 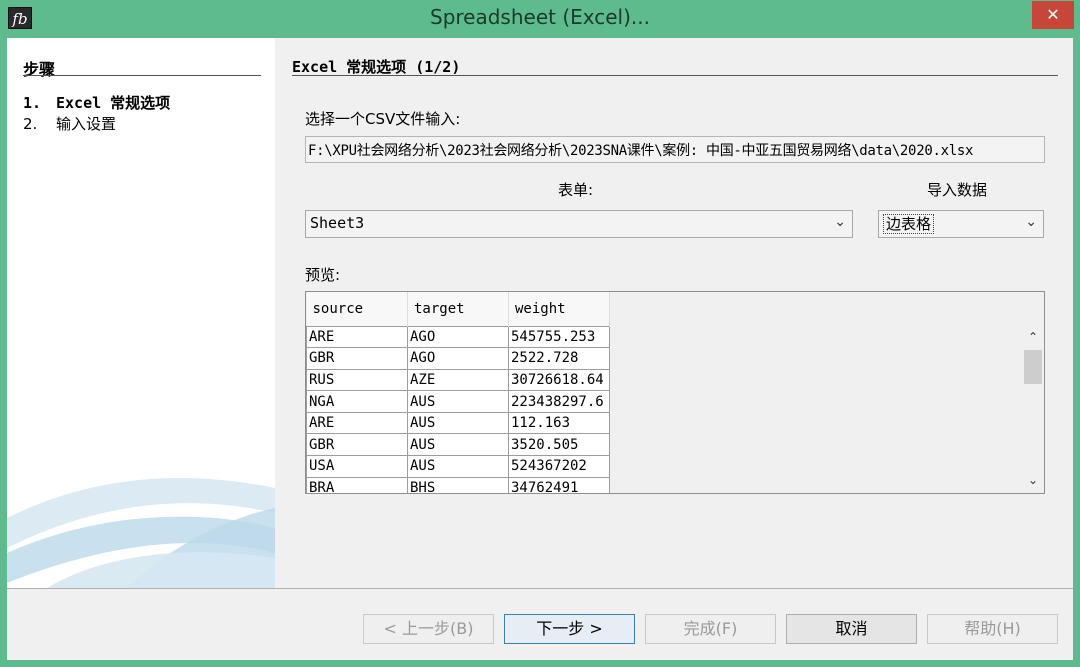 What do you see at coordinates (32, 103) in the screenshot?
I see `step-number: 1.` at bounding box center [32, 103].